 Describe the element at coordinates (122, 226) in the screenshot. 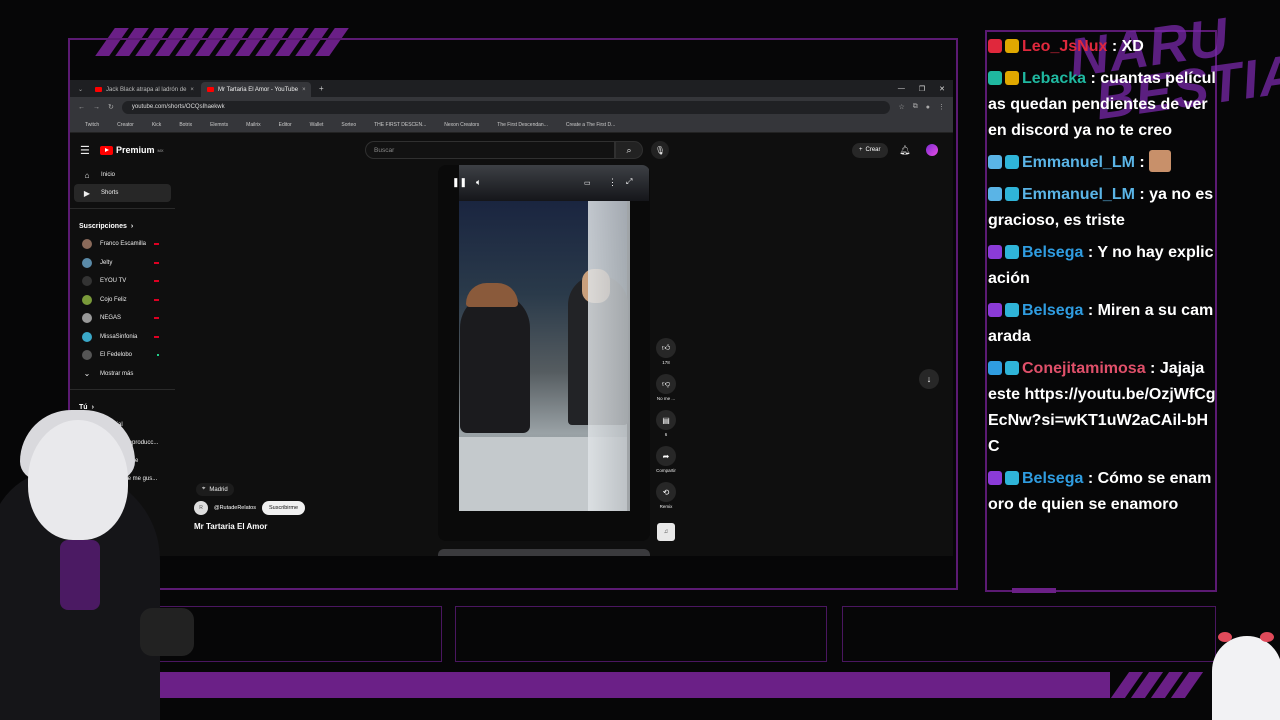

I see `subscriptions-heading: Suscripciones ›` at that location.